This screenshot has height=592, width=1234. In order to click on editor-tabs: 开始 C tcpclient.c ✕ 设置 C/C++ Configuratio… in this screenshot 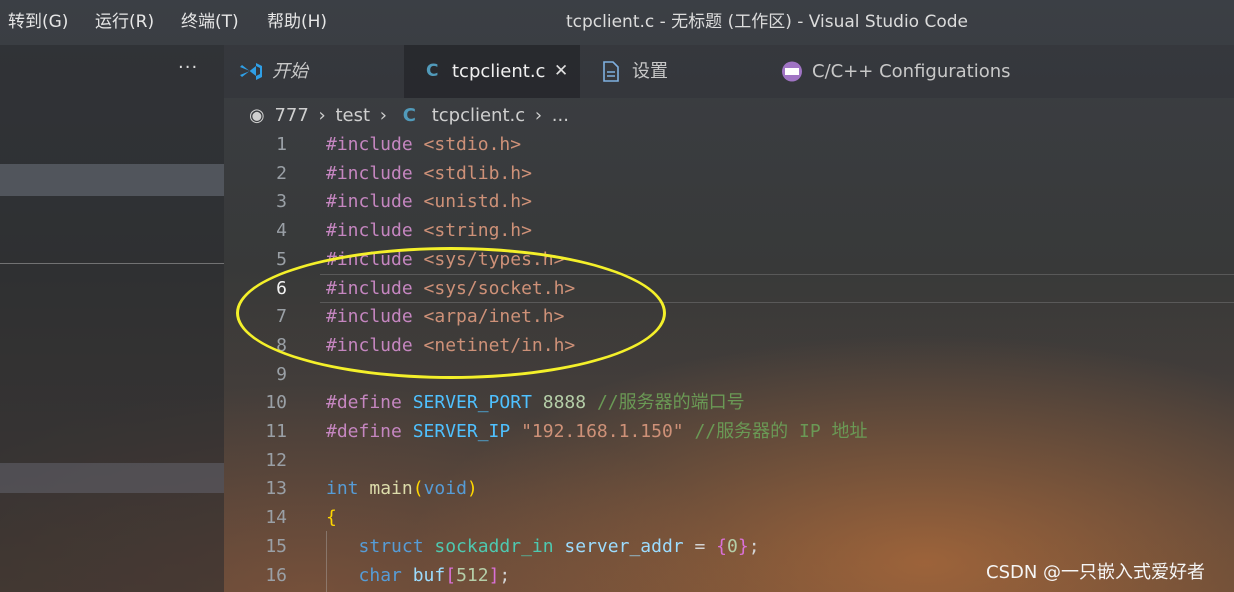, I will do `click(729, 71)`.